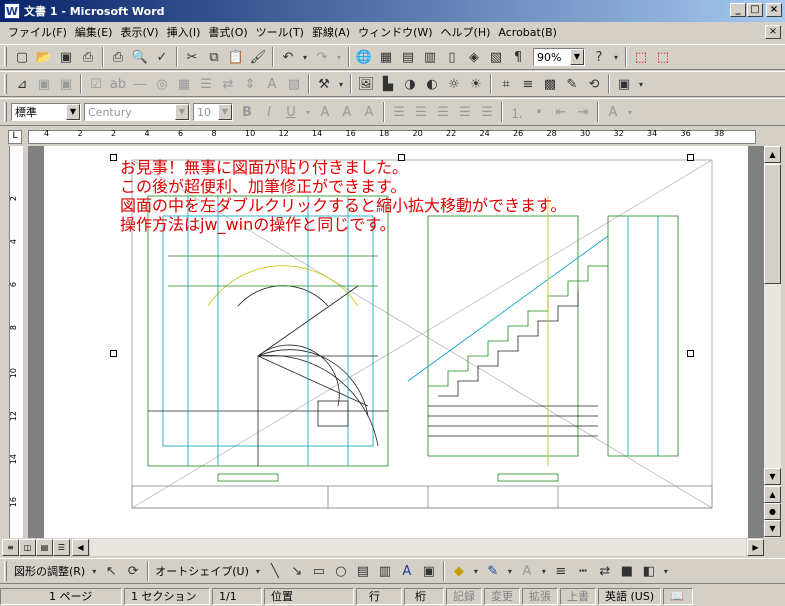 This screenshot has width=785, height=606. What do you see at coordinates (111, 571) in the screenshot?
I see `select-objects-icon: ↖` at bounding box center [111, 571].